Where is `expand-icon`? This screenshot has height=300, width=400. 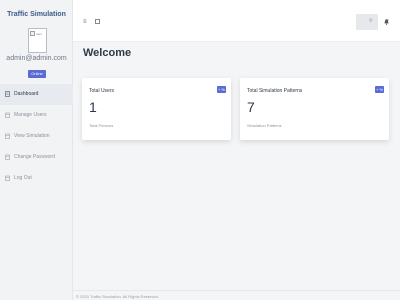 expand-icon is located at coordinates (97, 21).